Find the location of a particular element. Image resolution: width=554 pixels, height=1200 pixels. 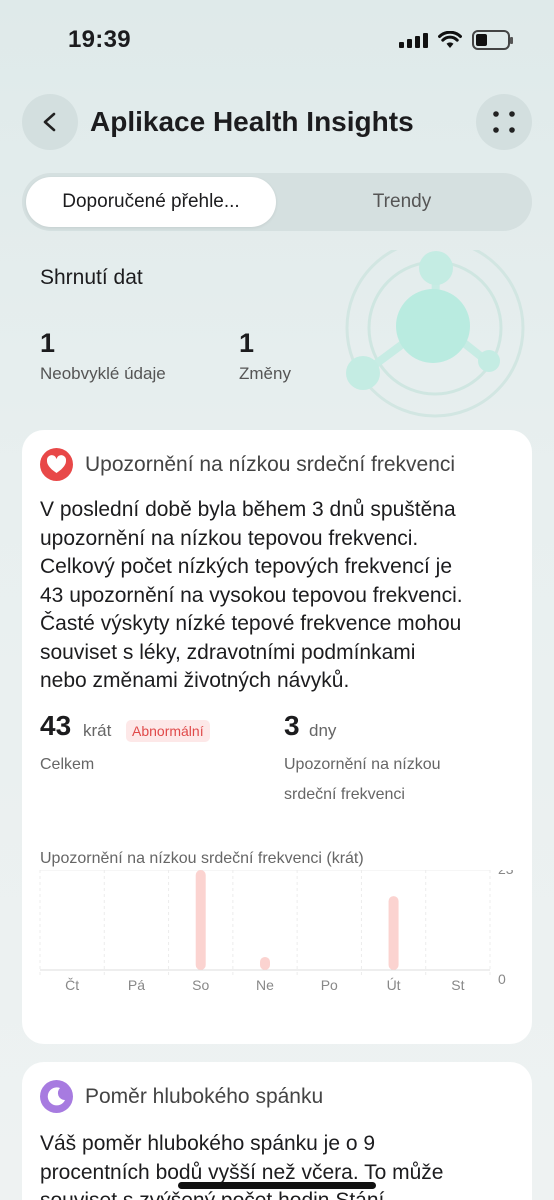

moon-sleep-icon: z is located at coordinates (56, 1096).